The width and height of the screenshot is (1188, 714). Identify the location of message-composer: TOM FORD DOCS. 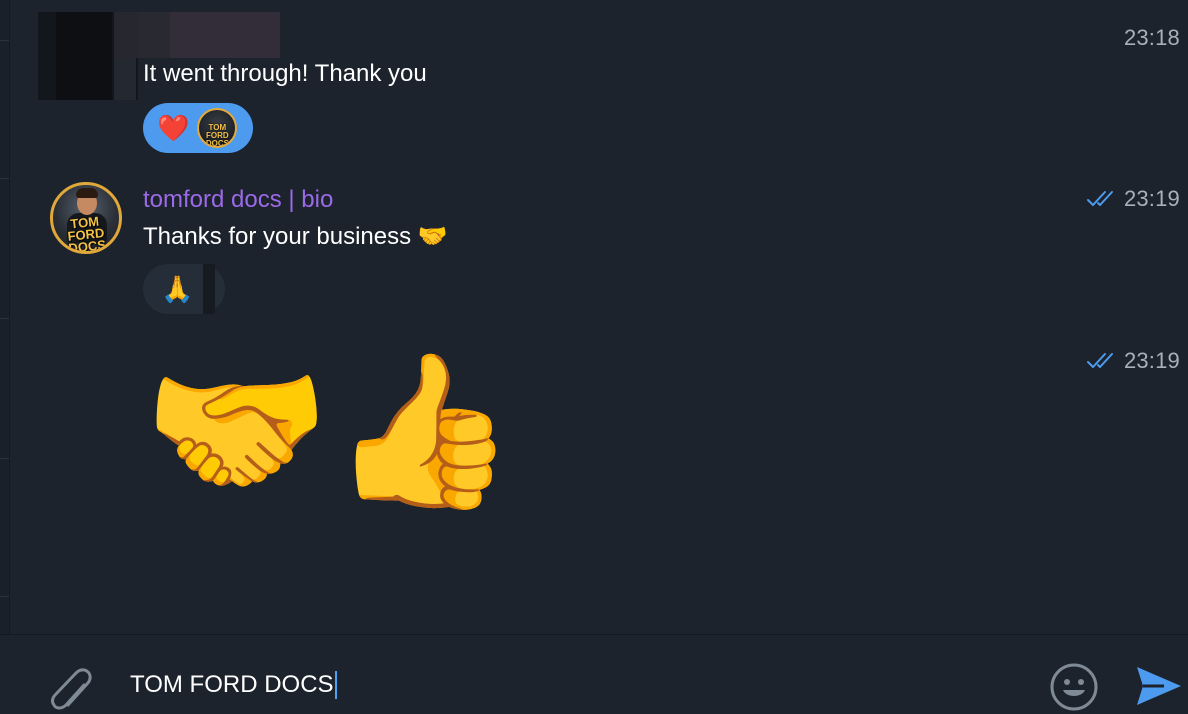
(594, 674).